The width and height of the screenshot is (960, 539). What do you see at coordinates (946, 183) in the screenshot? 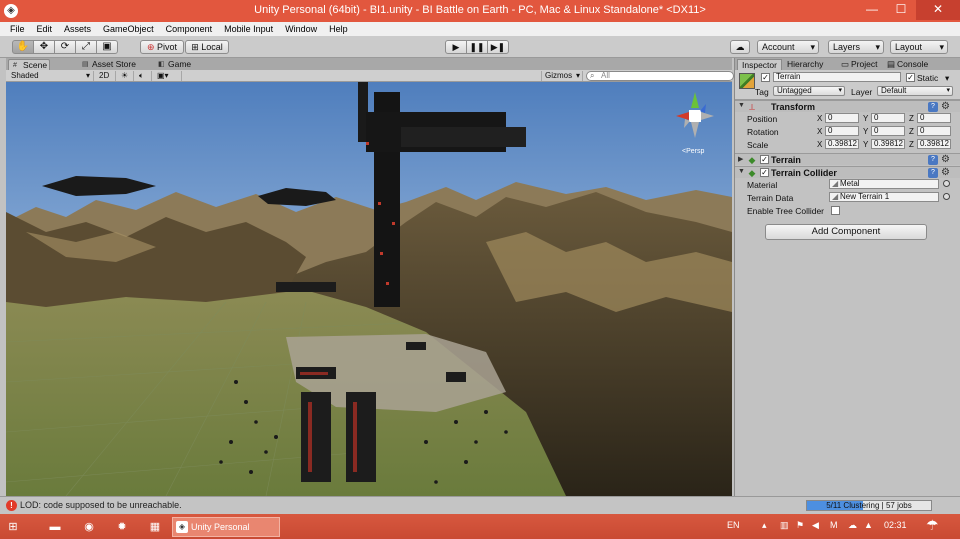
I see `material-picker-icon` at bounding box center [946, 183].